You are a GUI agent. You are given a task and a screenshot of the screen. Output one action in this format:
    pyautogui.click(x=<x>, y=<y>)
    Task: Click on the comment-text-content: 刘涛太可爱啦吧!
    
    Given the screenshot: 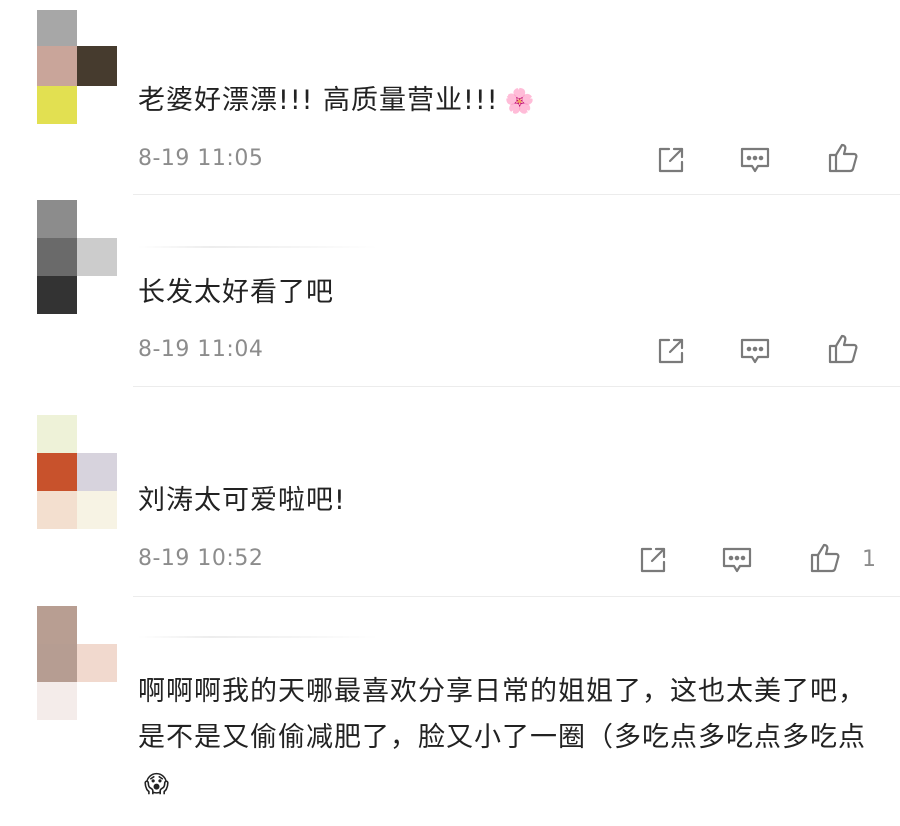 What is the action you would take?
    pyautogui.click(x=242, y=500)
    